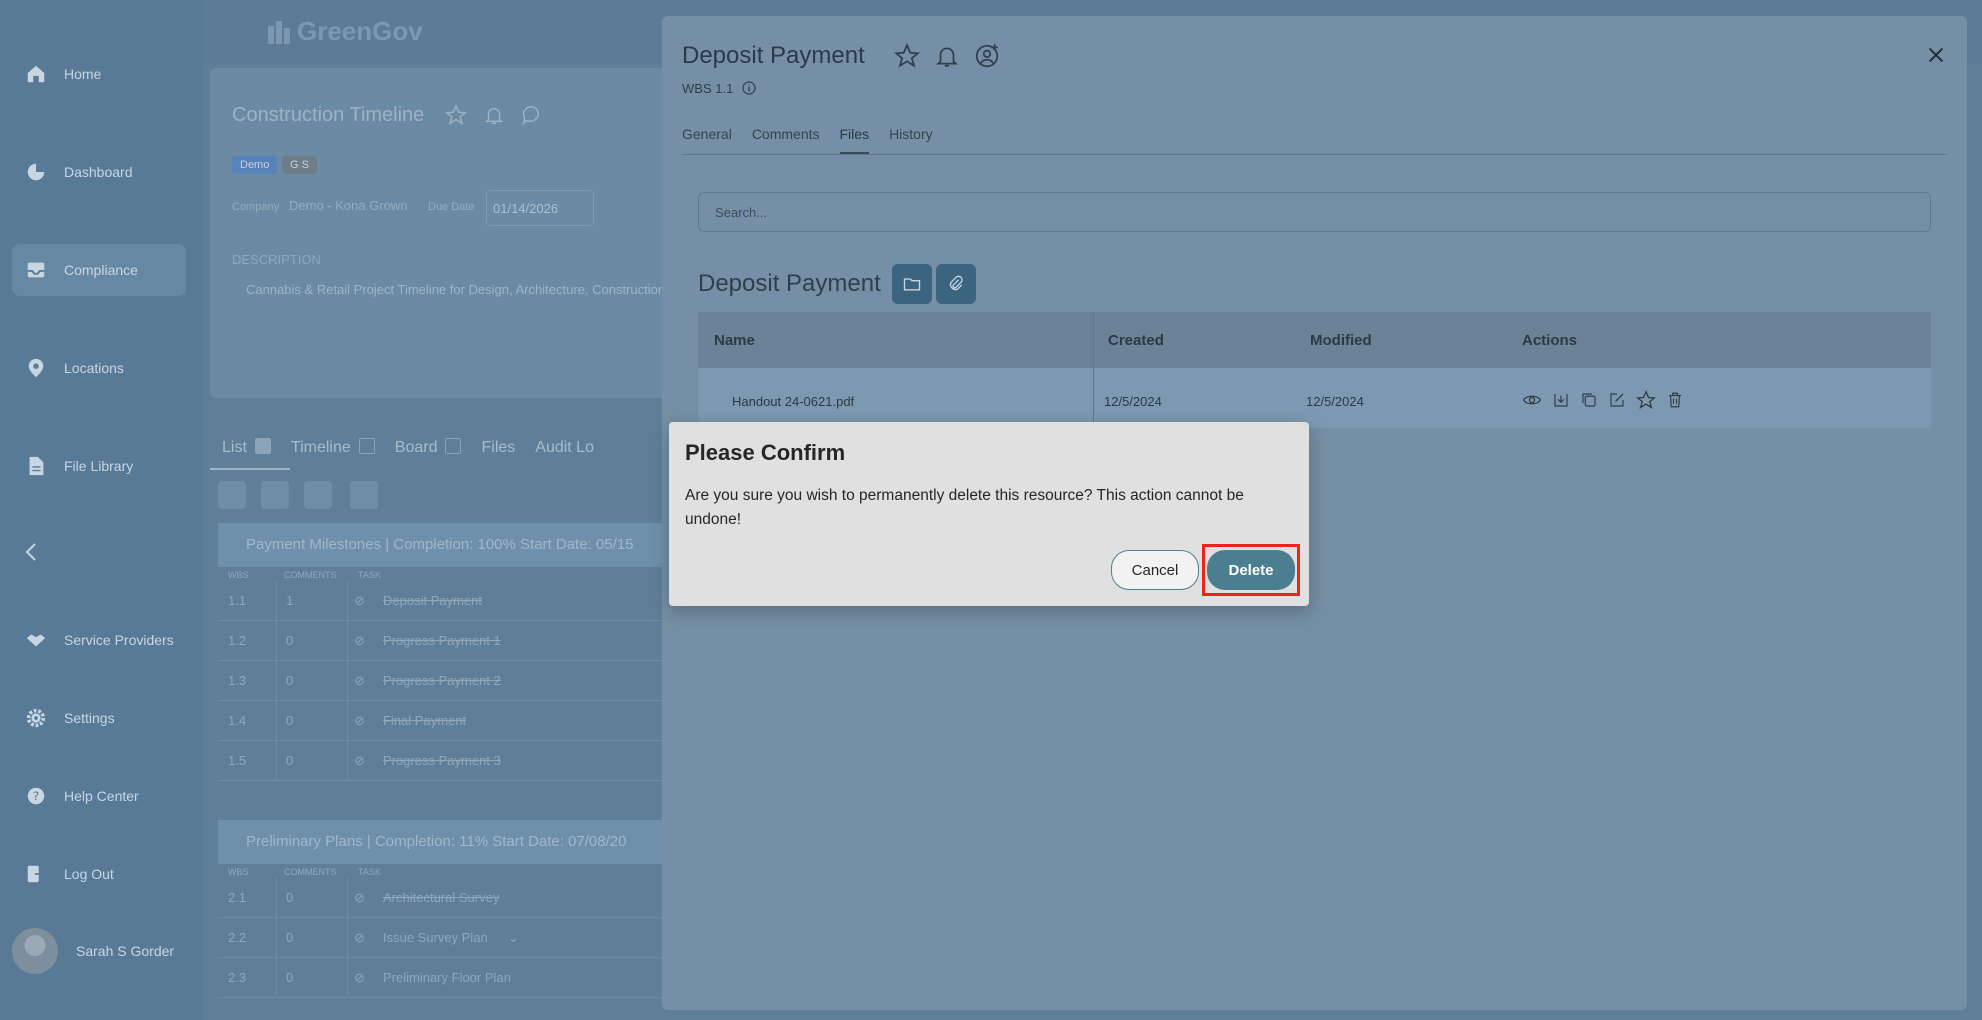 This screenshot has width=1982, height=1020. I want to click on table-row: 2.3 0 ⊘ Preliminary Floor Plan, so click(444, 978).